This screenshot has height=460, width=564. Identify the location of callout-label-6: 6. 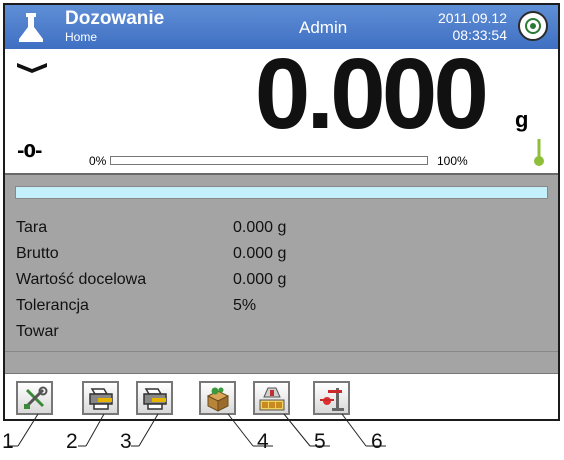
(377, 441).